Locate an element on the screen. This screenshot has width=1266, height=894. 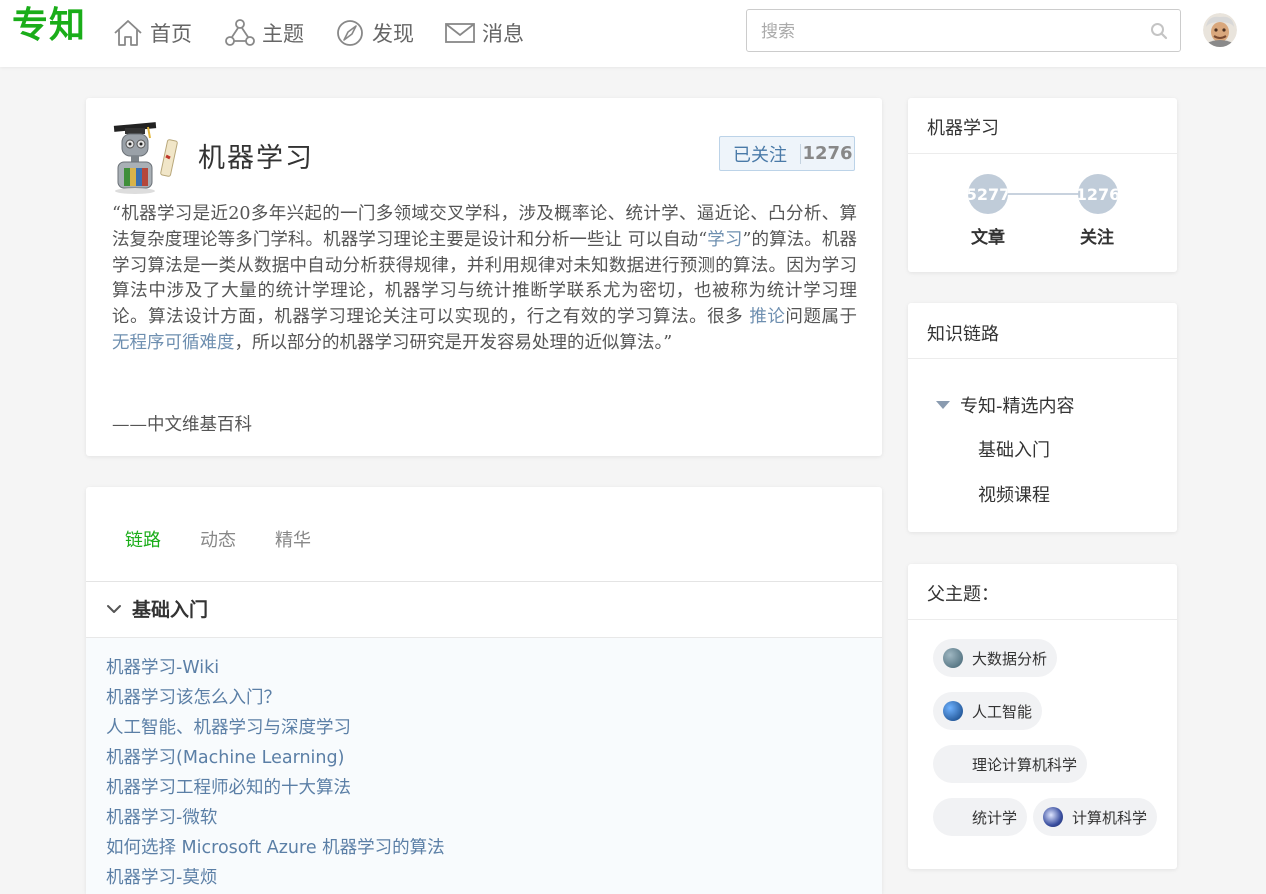
nav-messages: 消息 is located at coordinates (484, 33).